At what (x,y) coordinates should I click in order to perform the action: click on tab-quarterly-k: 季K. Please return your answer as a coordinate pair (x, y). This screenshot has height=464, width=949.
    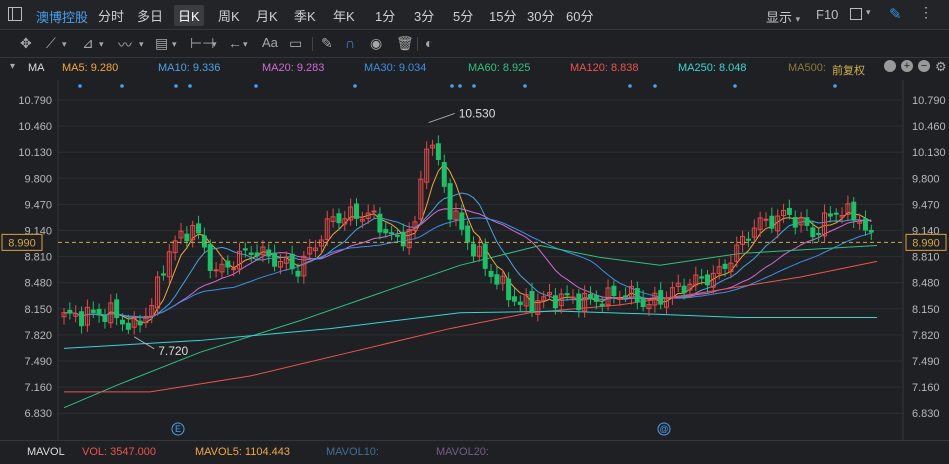
    Looking at the image, I should click on (305, 15).